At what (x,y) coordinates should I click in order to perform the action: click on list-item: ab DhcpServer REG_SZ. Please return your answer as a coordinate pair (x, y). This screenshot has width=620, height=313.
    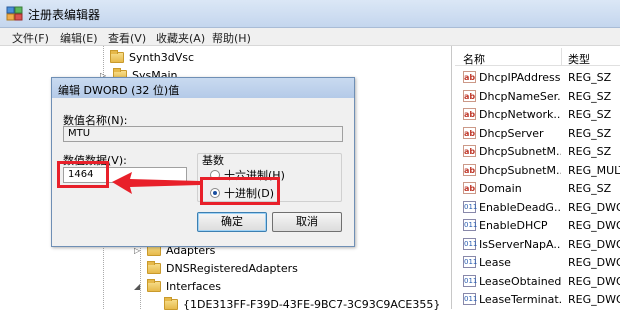
    Looking at the image, I should click on (537, 133).